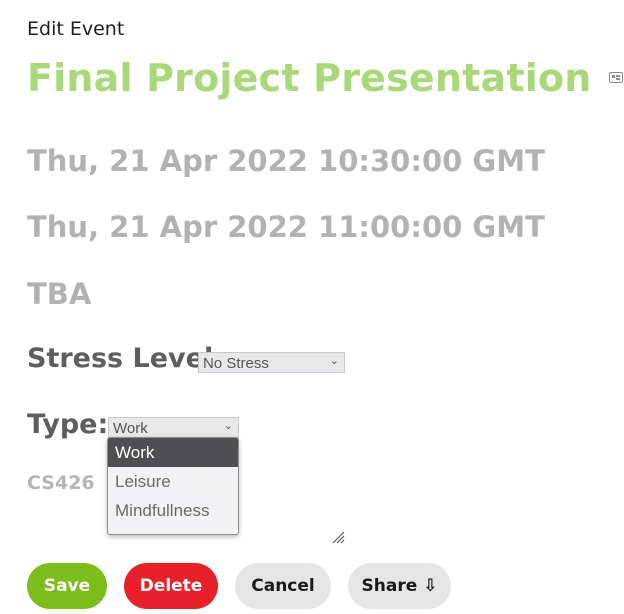 Image resolution: width=624 pixels, height=614 pixels. I want to click on location: TBA, so click(59, 294).